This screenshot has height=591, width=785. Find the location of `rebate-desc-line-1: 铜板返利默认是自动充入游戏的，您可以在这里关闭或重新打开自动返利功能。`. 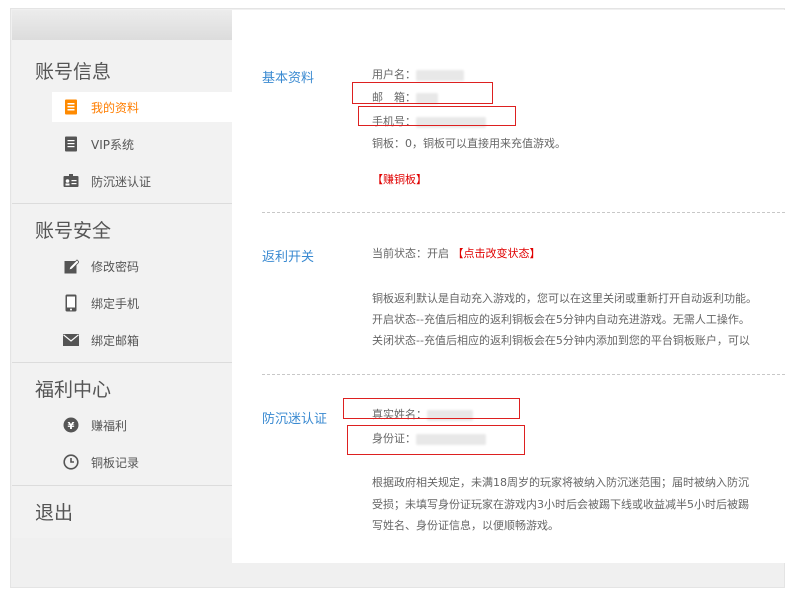

rebate-desc-line-1: 铜板返利默认是自动充入游戏的，您可以在这里关闭或重新打开自动返利功能。 is located at coordinates (564, 298).